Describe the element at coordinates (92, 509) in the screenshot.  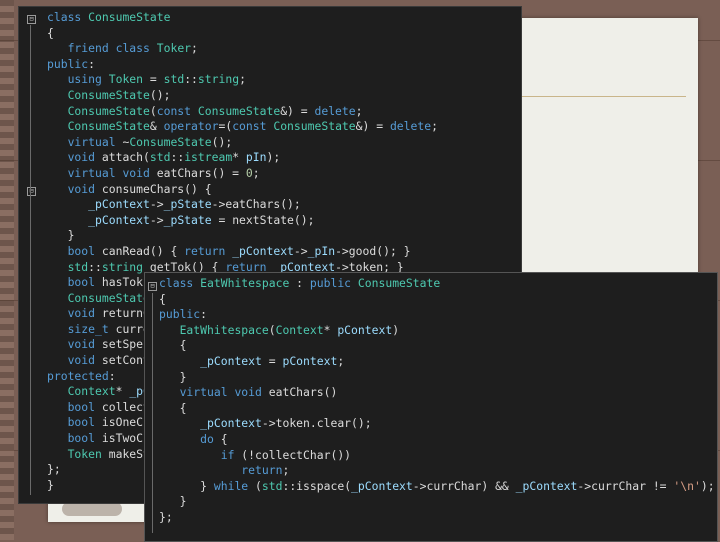
I see `slide-decoration` at that location.